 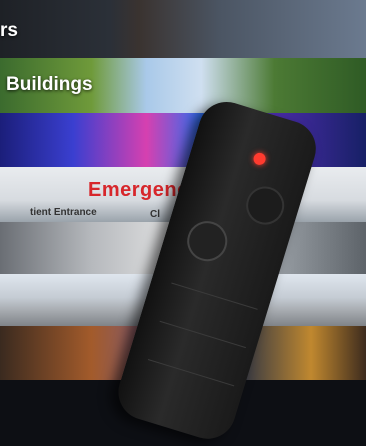 I want to click on entrance-sign: tient Entrance, so click(x=63, y=212).